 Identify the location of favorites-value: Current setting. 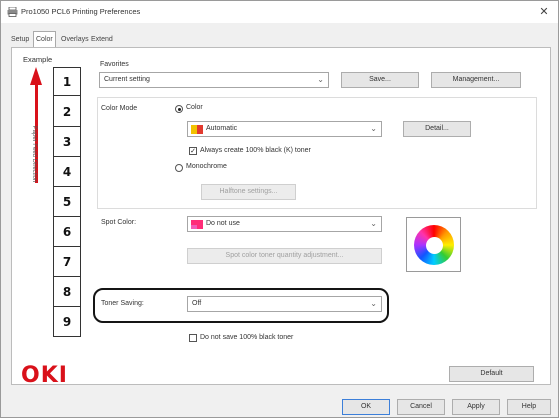
(127, 79).